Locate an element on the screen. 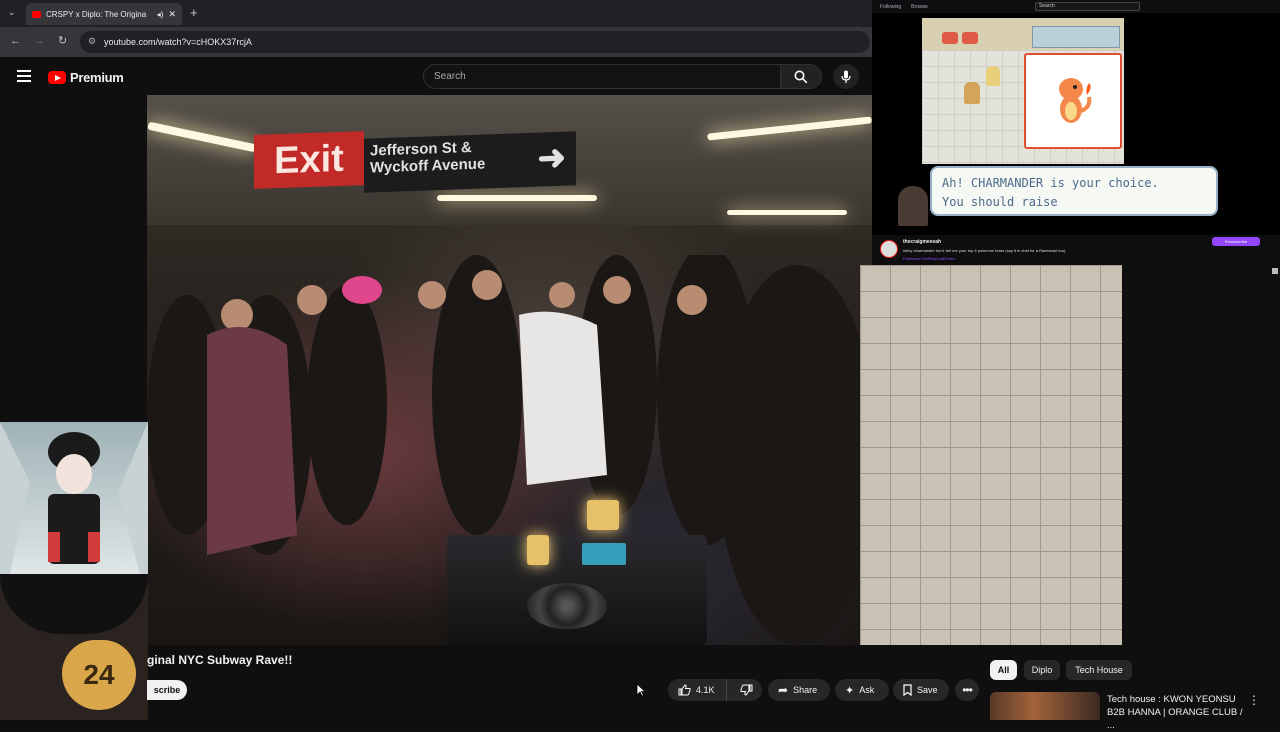 The height and width of the screenshot is (732, 1280). tile-wall is located at coordinates (991, 455).